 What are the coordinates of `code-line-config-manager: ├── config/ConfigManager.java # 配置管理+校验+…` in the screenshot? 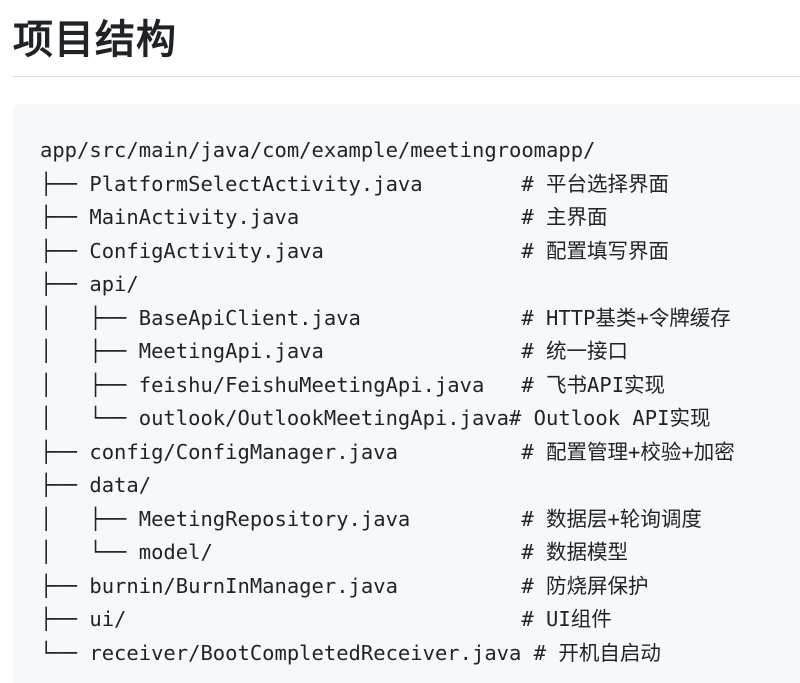 It's located at (387, 451).